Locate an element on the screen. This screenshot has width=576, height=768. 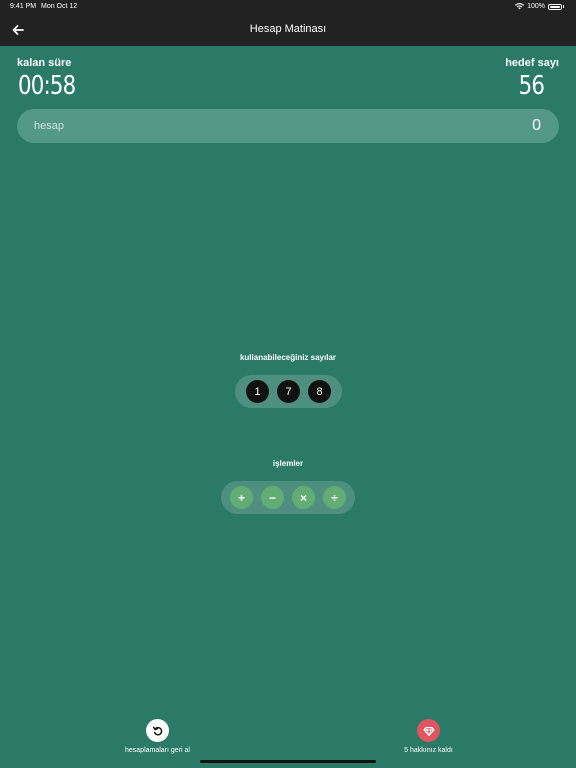
home-indicator is located at coordinates (288, 761).